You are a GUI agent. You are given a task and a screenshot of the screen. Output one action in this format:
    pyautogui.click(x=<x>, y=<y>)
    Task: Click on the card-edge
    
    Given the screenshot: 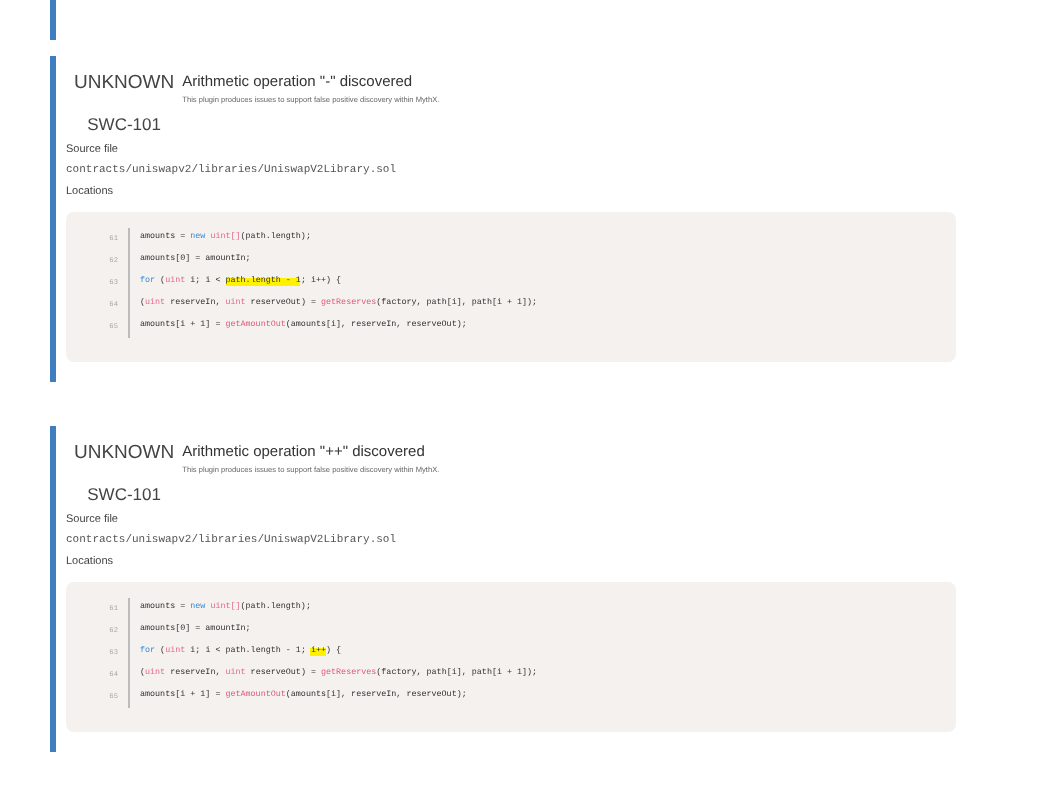 What is the action you would take?
    pyautogui.click(x=53, y=20)
    